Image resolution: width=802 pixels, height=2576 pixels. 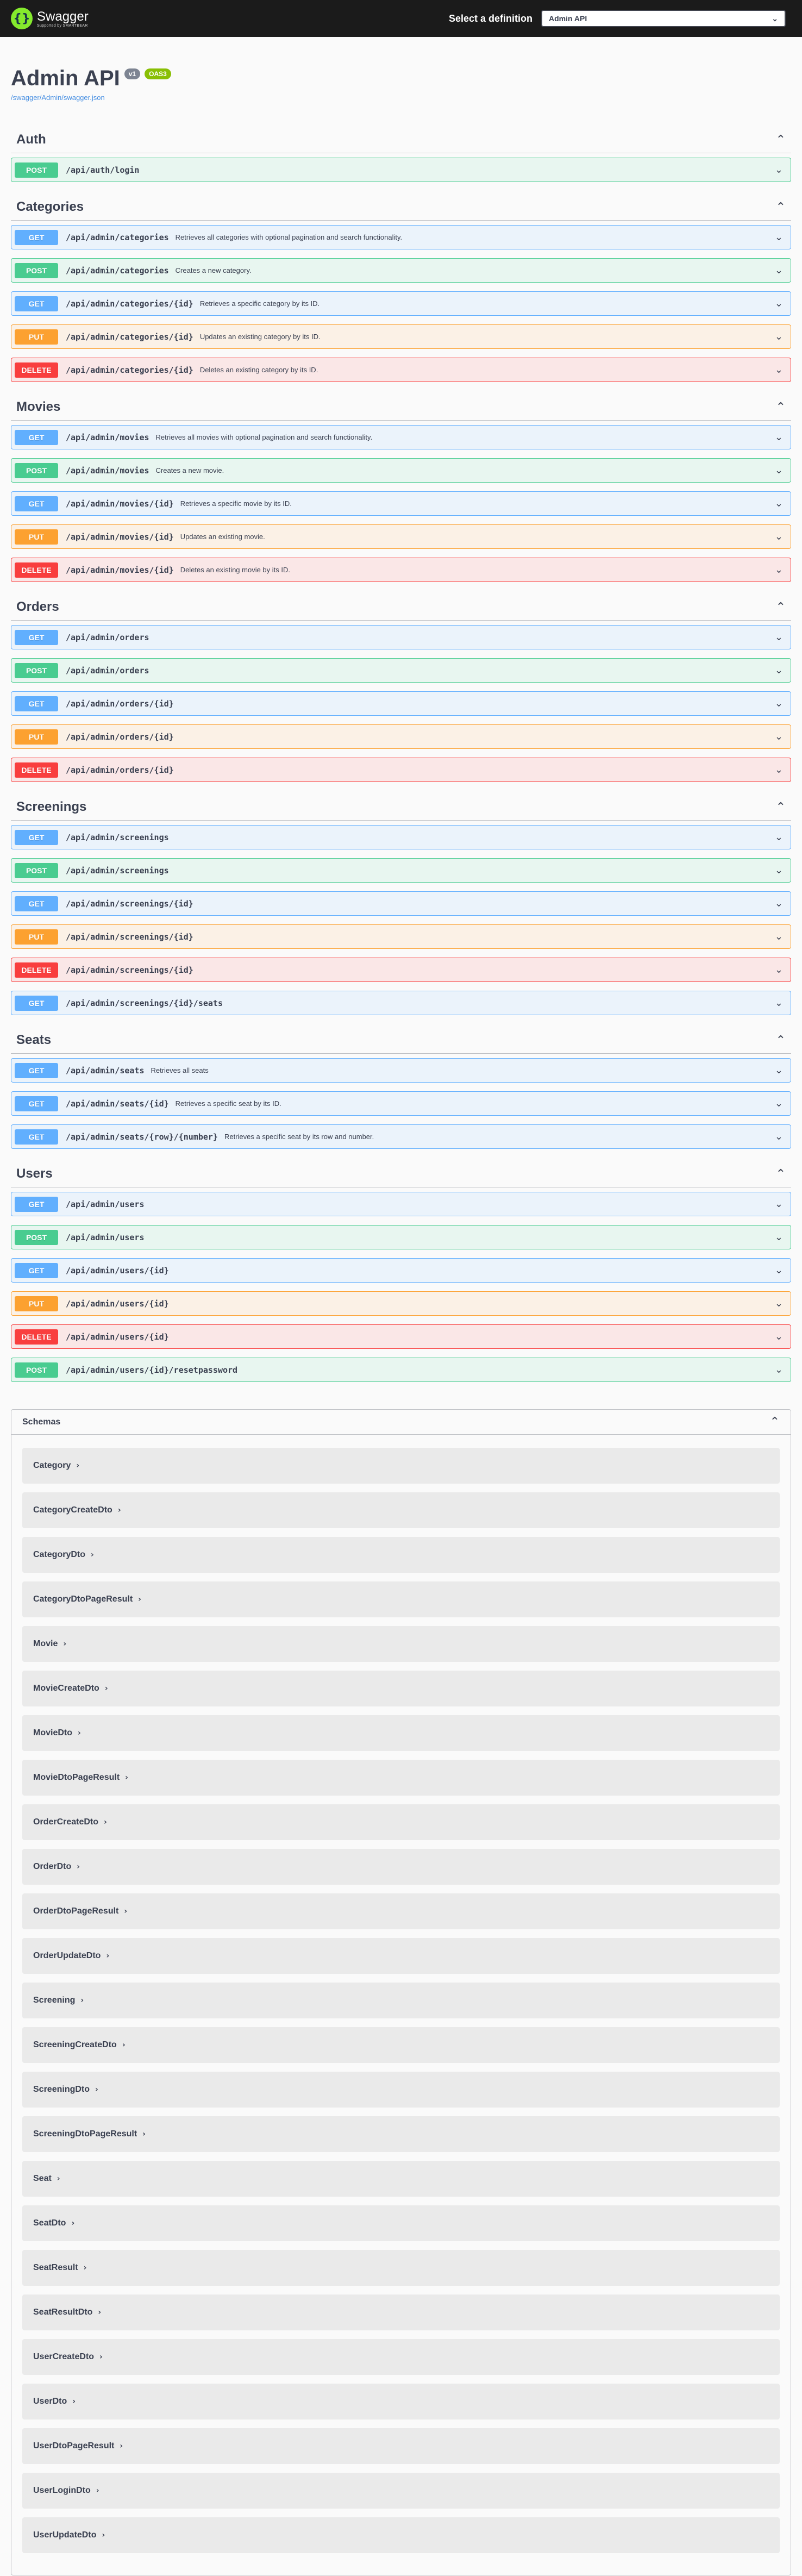 What do you see at coordinates (401, 1270) in the screenshot?
I see `operation-row: GET/api/admin/users/{id} ⌄` at bounding box center [401, 1270].